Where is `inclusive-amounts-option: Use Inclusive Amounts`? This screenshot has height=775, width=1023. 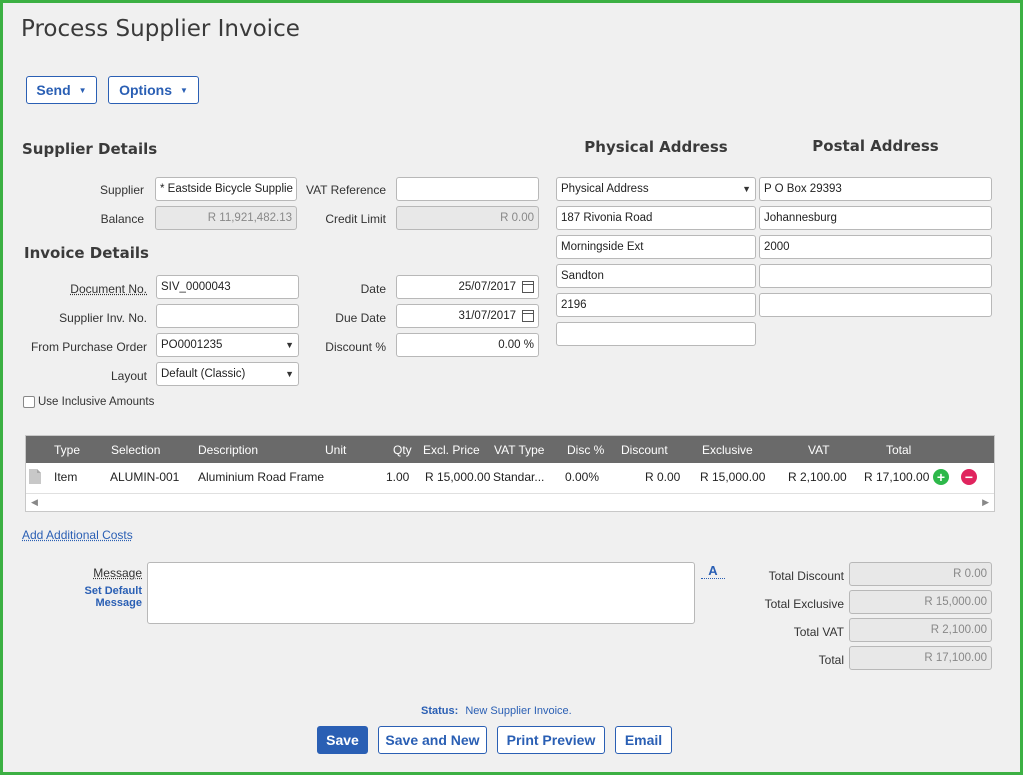 inclusive-amounts-option: Use Inclusive Amounts is located at coordinates (88, 402).